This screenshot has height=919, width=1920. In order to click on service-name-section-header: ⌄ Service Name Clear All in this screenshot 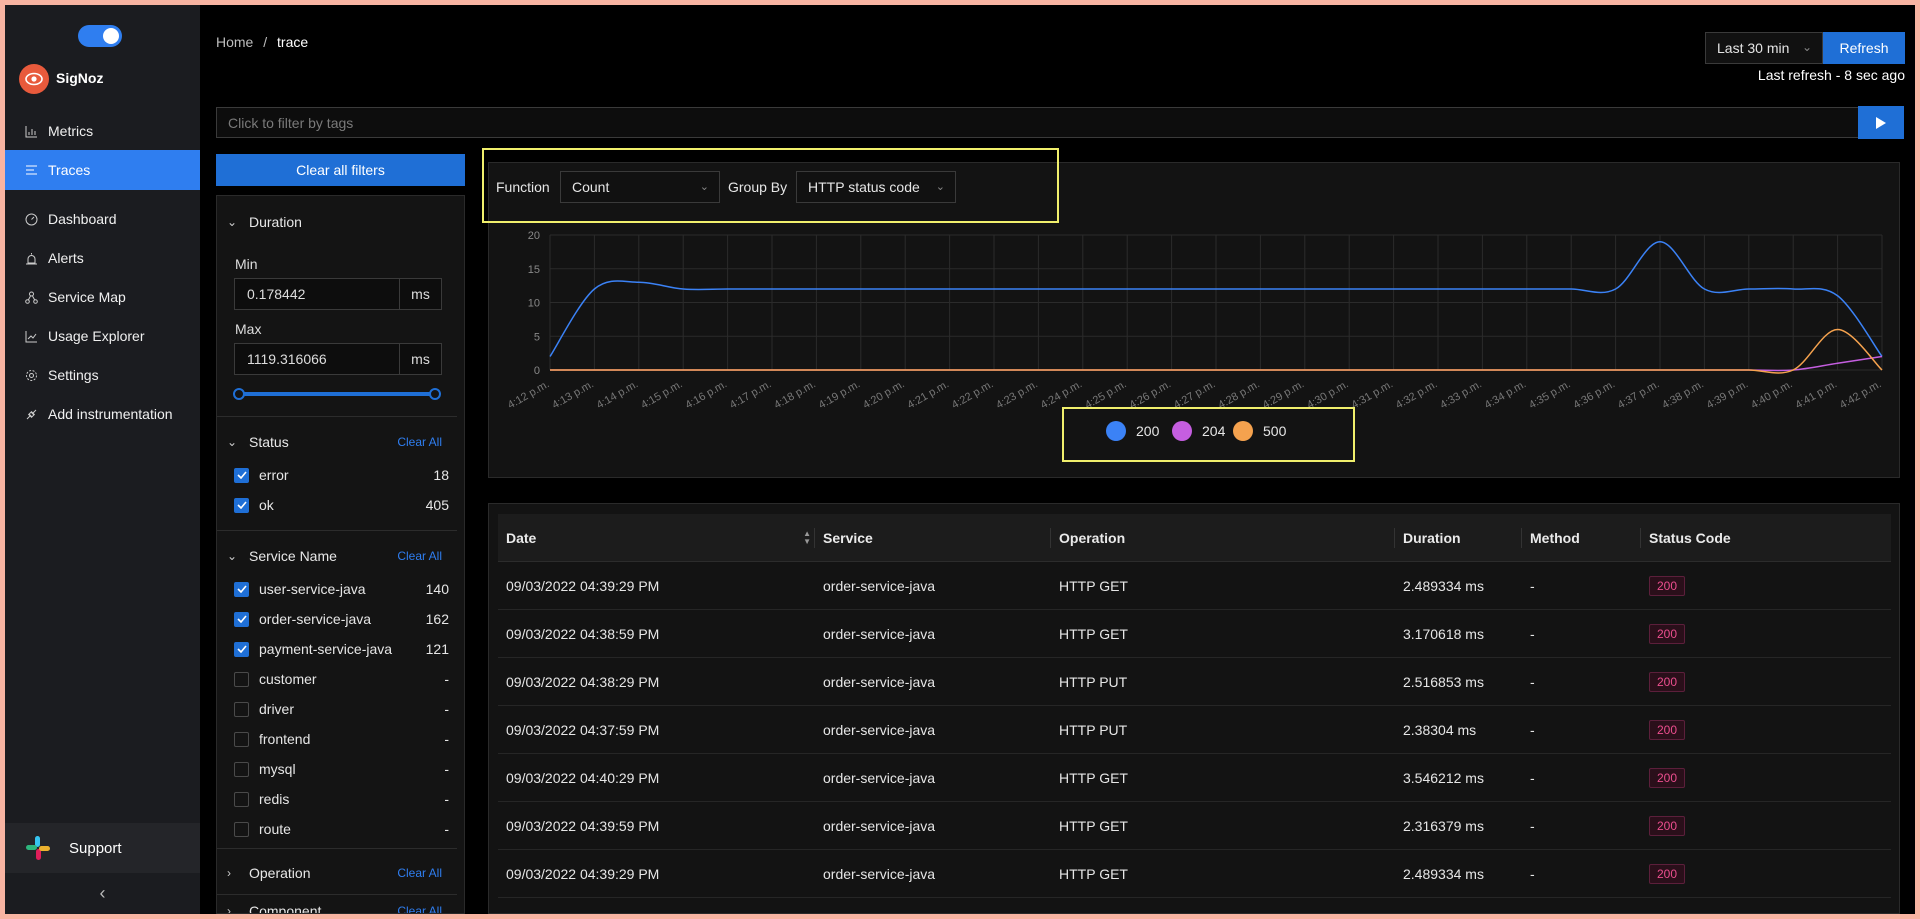, I will do `click(340, 556)`.